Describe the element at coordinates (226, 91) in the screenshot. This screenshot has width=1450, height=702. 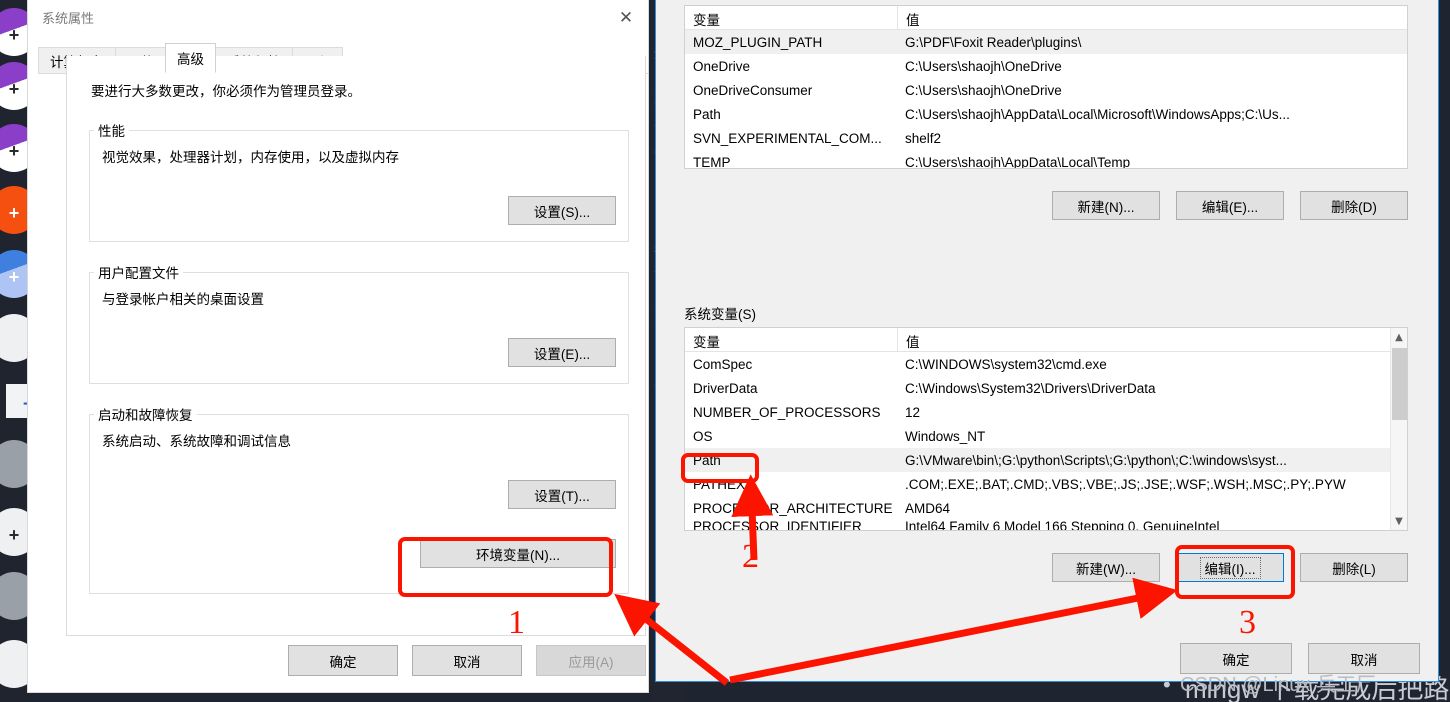
I see `admin-notice: 要进行大多数更改，你必须作为管理员登录。` at that location.